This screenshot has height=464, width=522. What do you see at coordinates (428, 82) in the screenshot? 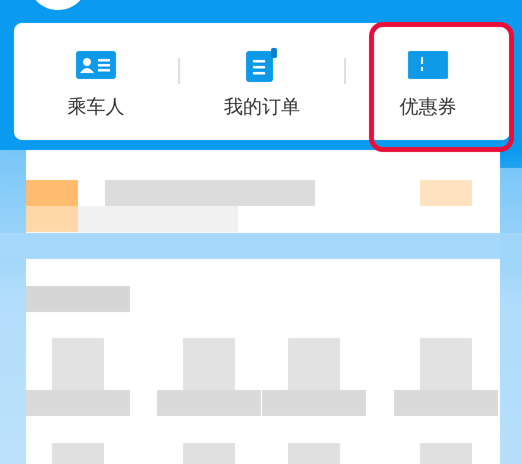
I see `shortcut-item: 优惠券` at bounding box center [428, 82].